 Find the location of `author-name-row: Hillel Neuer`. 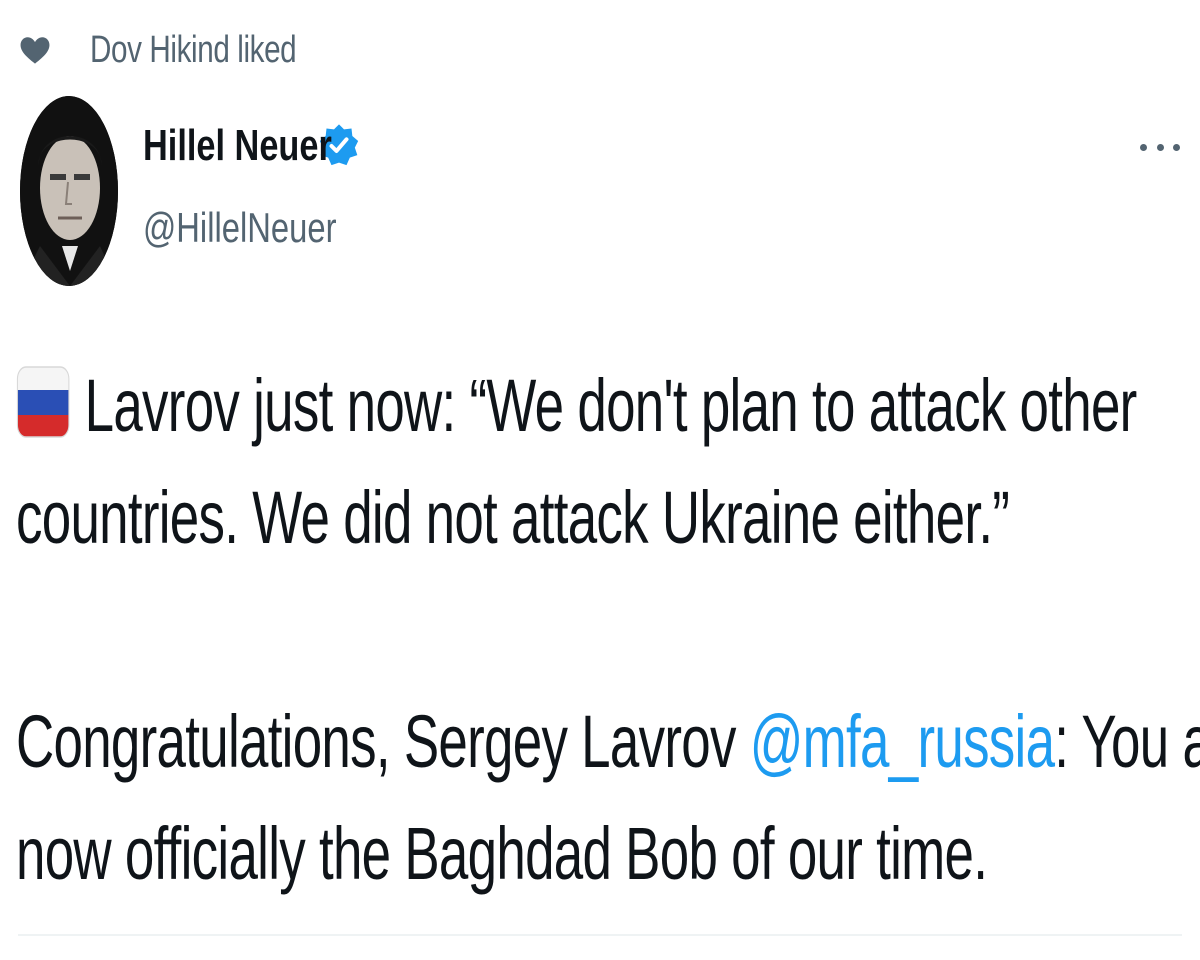

author-name-row: Hillel Neuer is located at coordinates (251, 146).